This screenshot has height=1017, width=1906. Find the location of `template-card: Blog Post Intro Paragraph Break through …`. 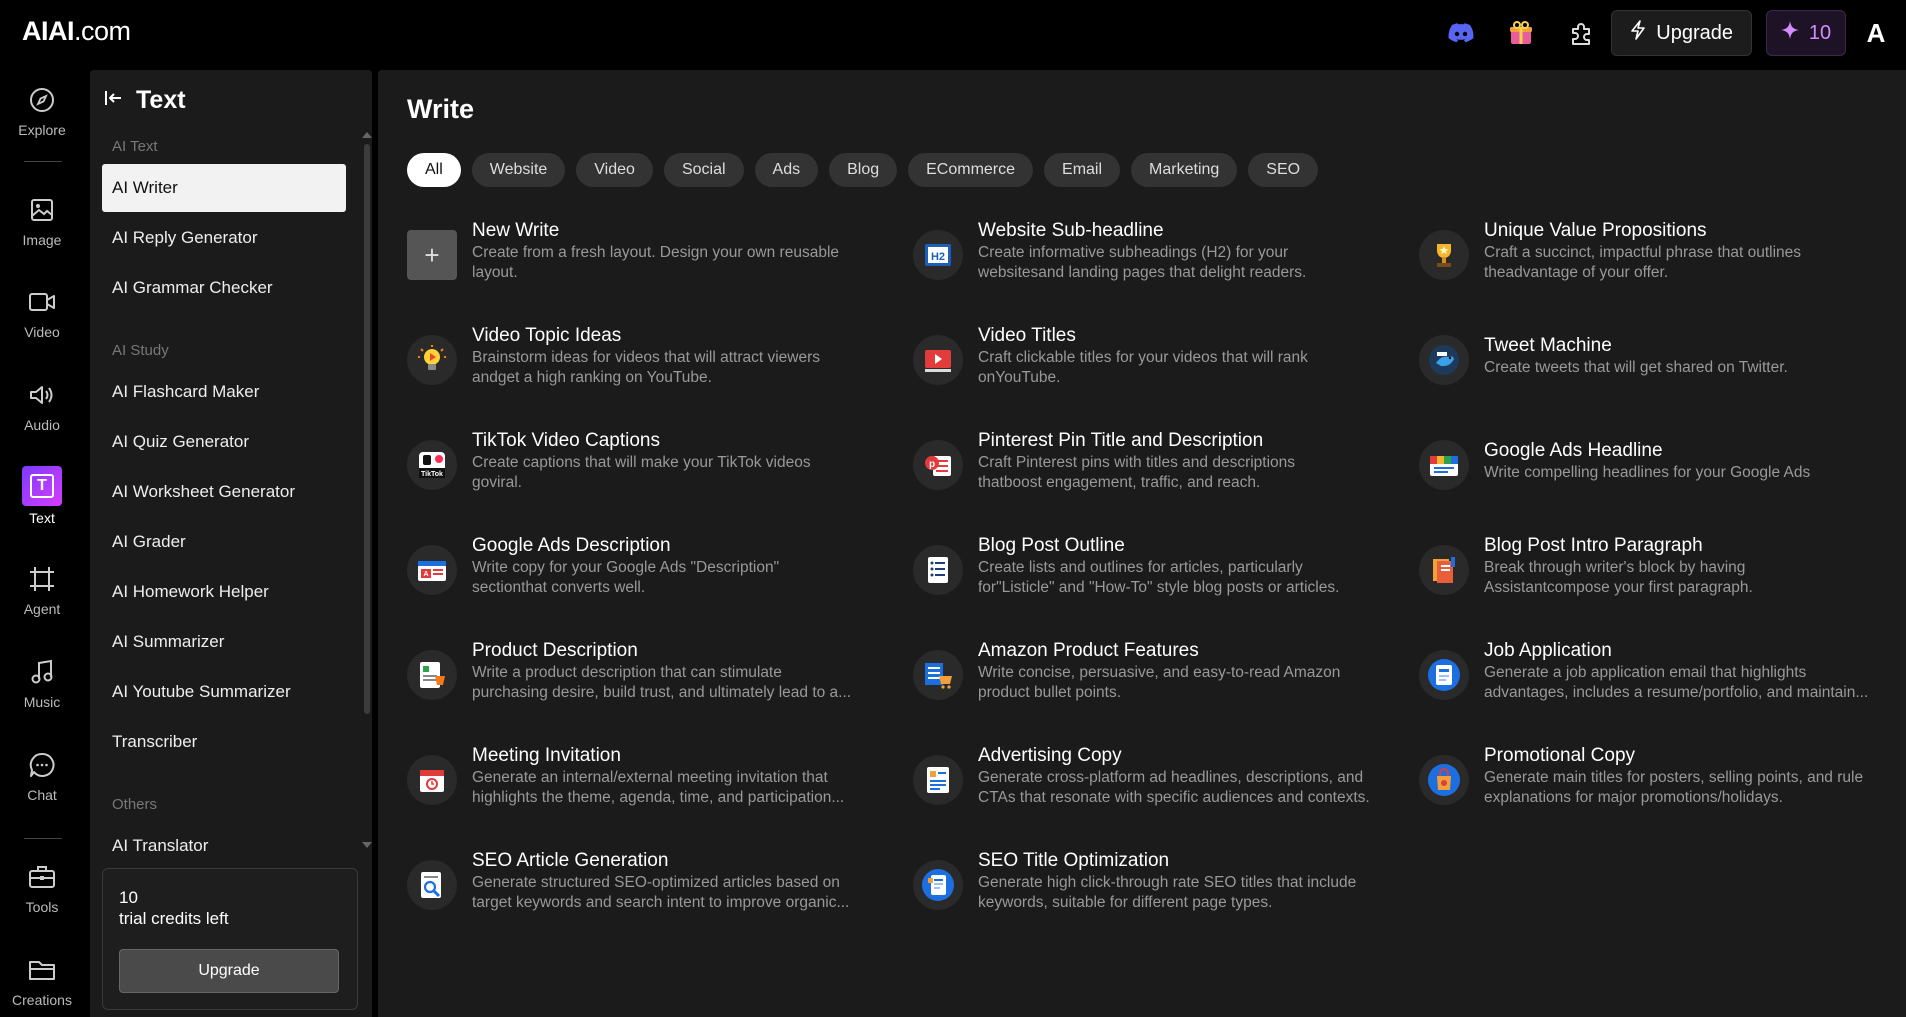

template-card: Blog Post Intro Paragraph Break through … is located at coordinates (1662, 580).